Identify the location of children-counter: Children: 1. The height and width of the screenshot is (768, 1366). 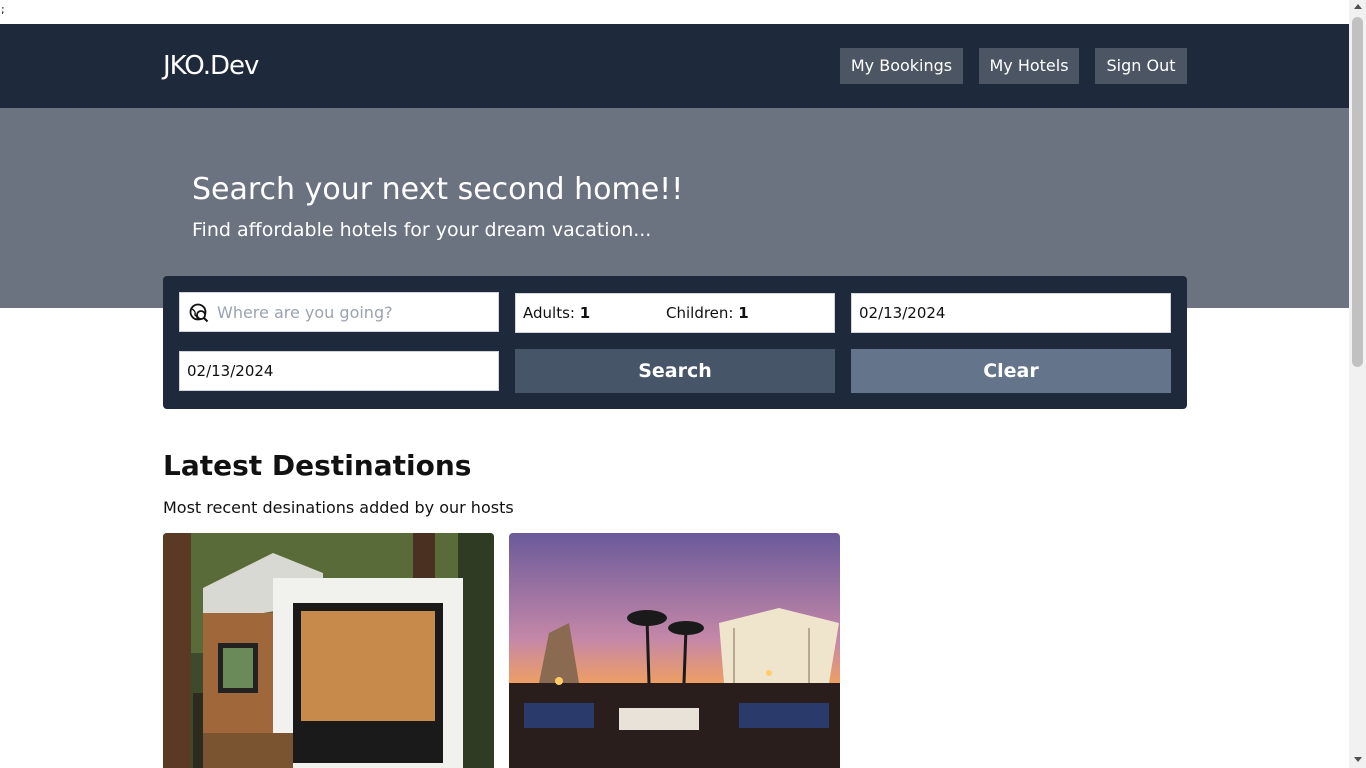
(707, 313).